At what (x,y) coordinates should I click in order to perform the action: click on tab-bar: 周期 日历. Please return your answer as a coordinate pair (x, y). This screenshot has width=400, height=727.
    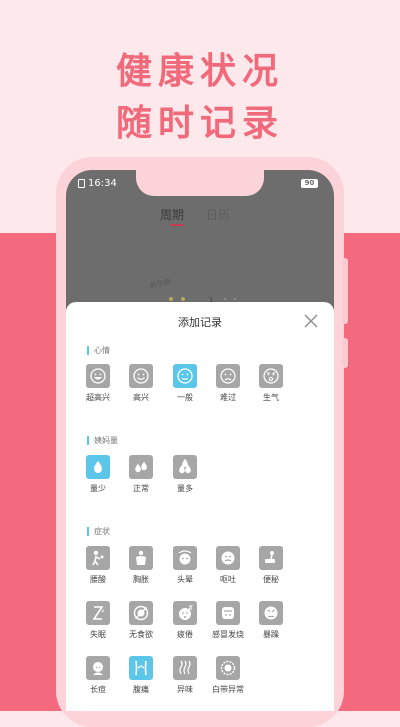
    Looking at the image, I should click on (195, 214).